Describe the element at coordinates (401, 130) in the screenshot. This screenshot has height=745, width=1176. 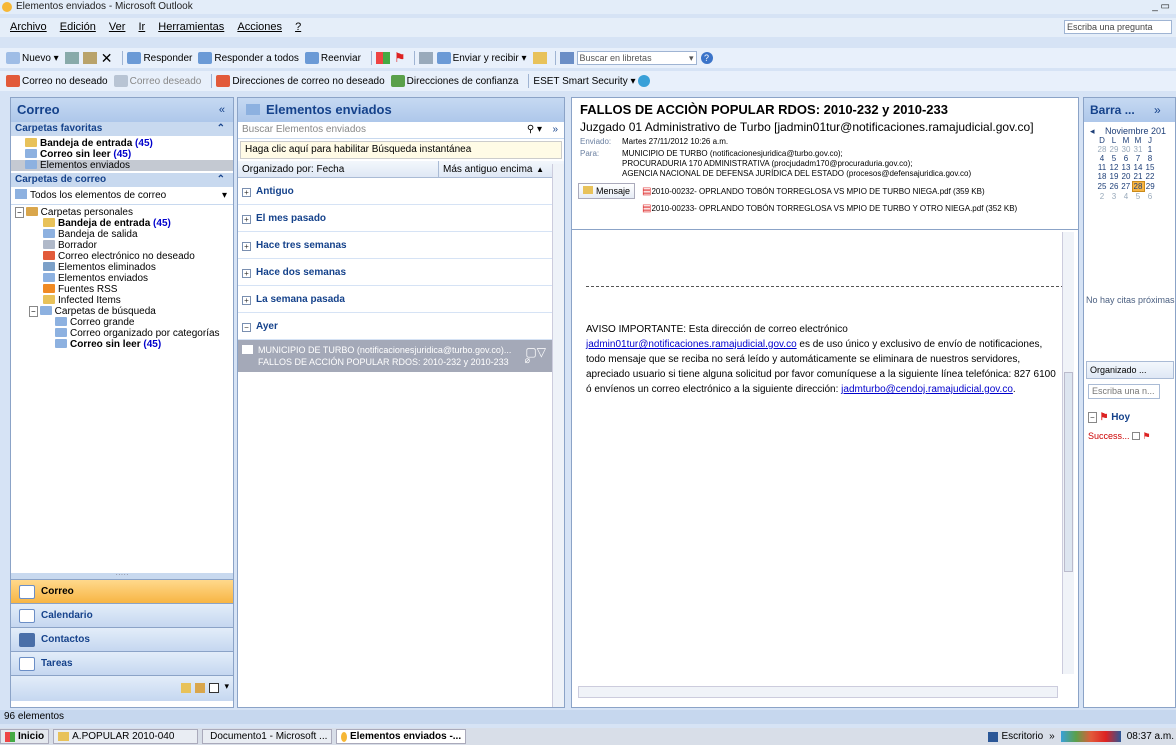
I see `list-search-input: Buscar Elementos enviados ⚲ ▾ »` at that location.